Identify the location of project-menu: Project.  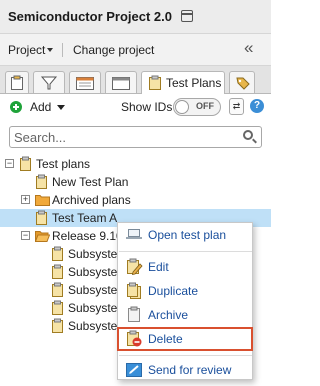
(26, 50).